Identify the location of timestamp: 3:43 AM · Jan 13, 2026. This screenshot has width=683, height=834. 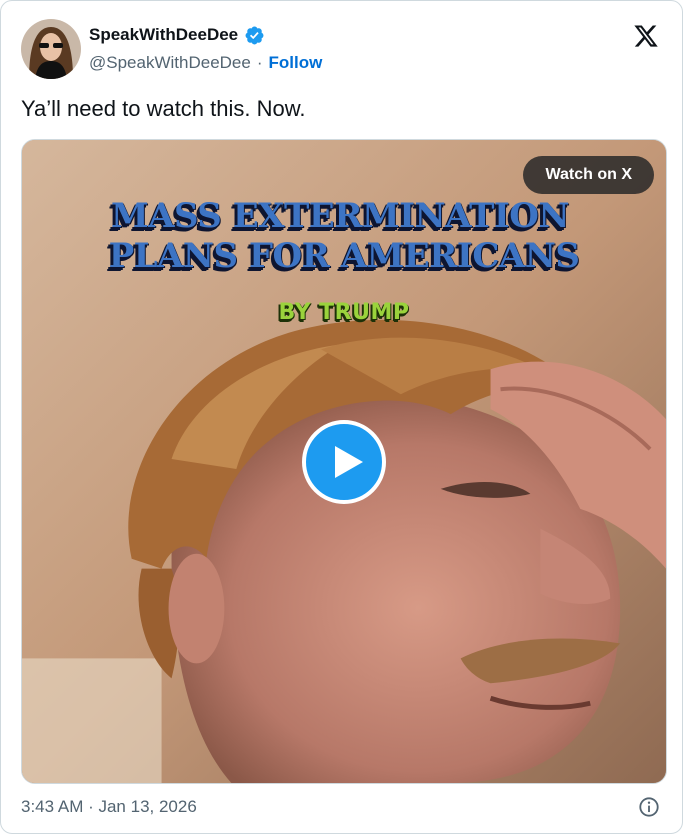
(109, 807).